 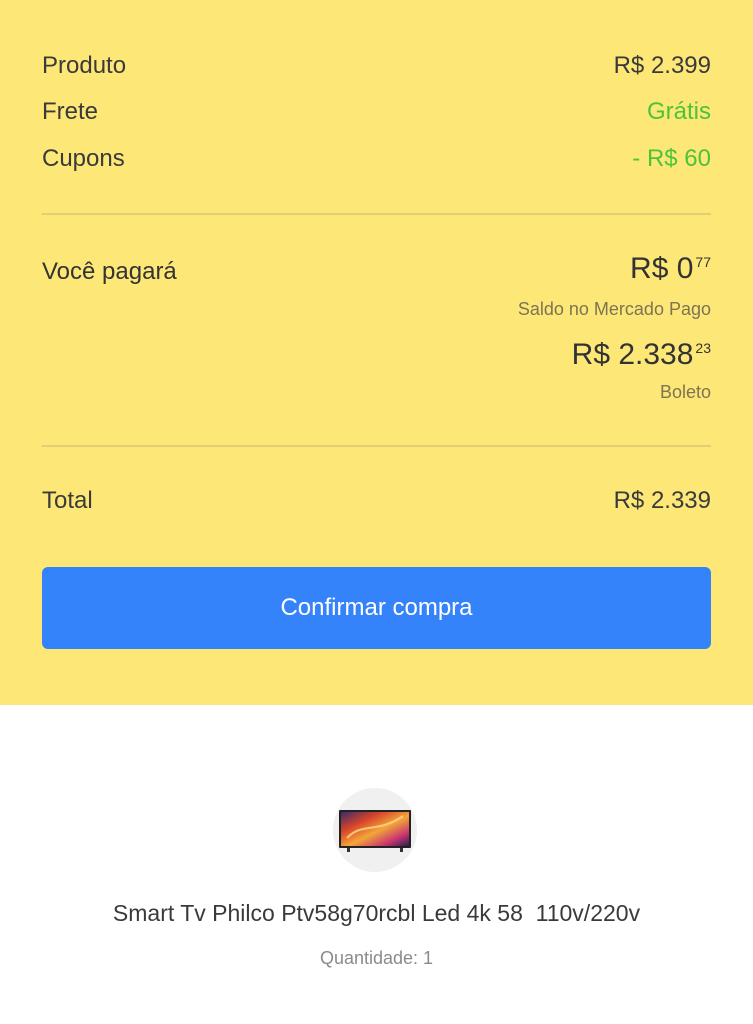 I want to click on tv-product-icon, so click(x=375, y=831).